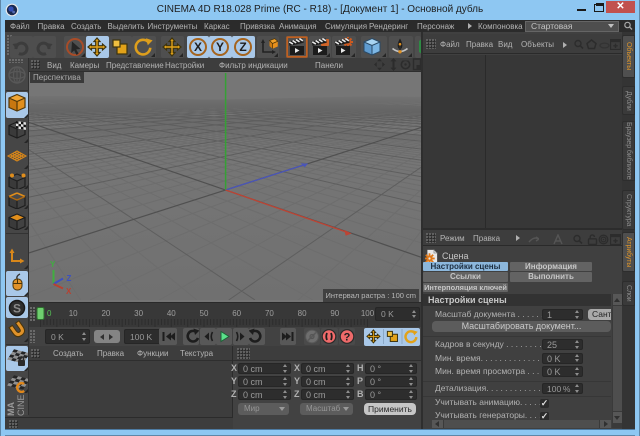 The image size is (640, 436). I want to click on svg-text: 100, so click(368, 313).